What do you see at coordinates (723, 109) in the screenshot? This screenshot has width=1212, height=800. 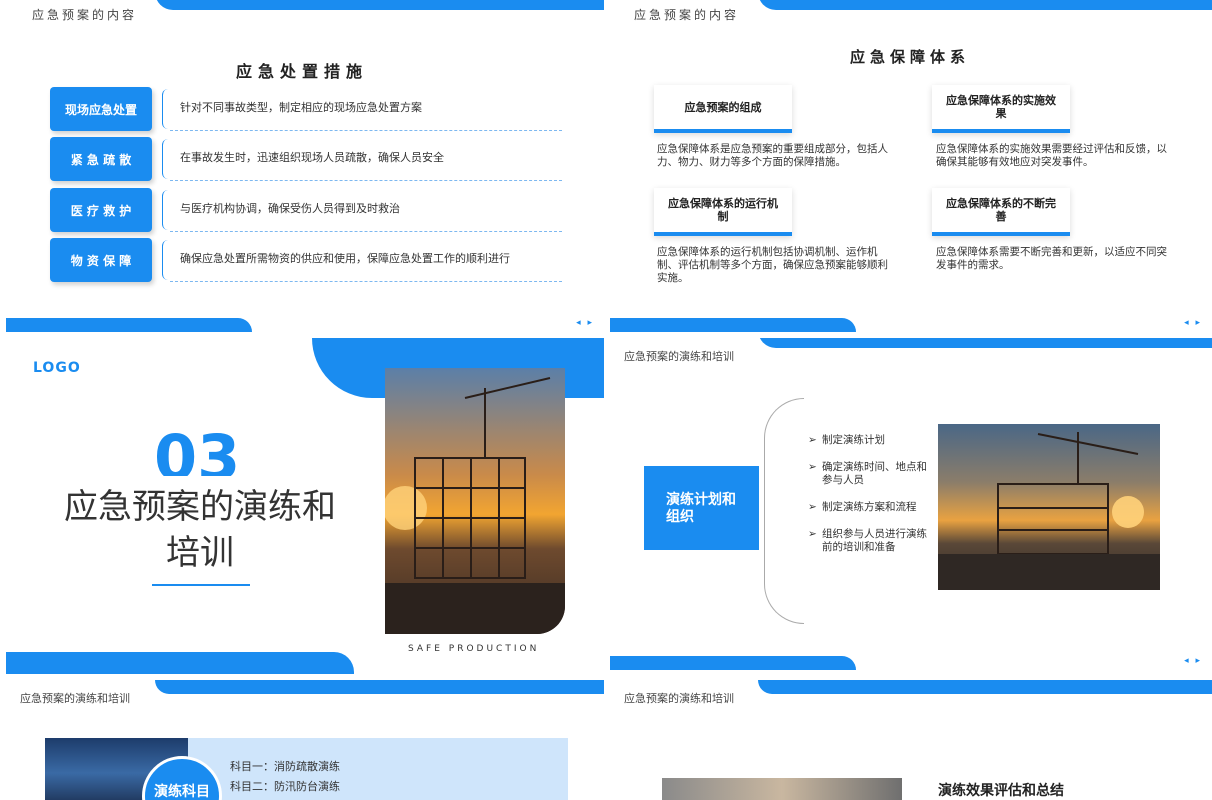 I see `support-card: 应急预案的组成` at bounding box center [723, 109].